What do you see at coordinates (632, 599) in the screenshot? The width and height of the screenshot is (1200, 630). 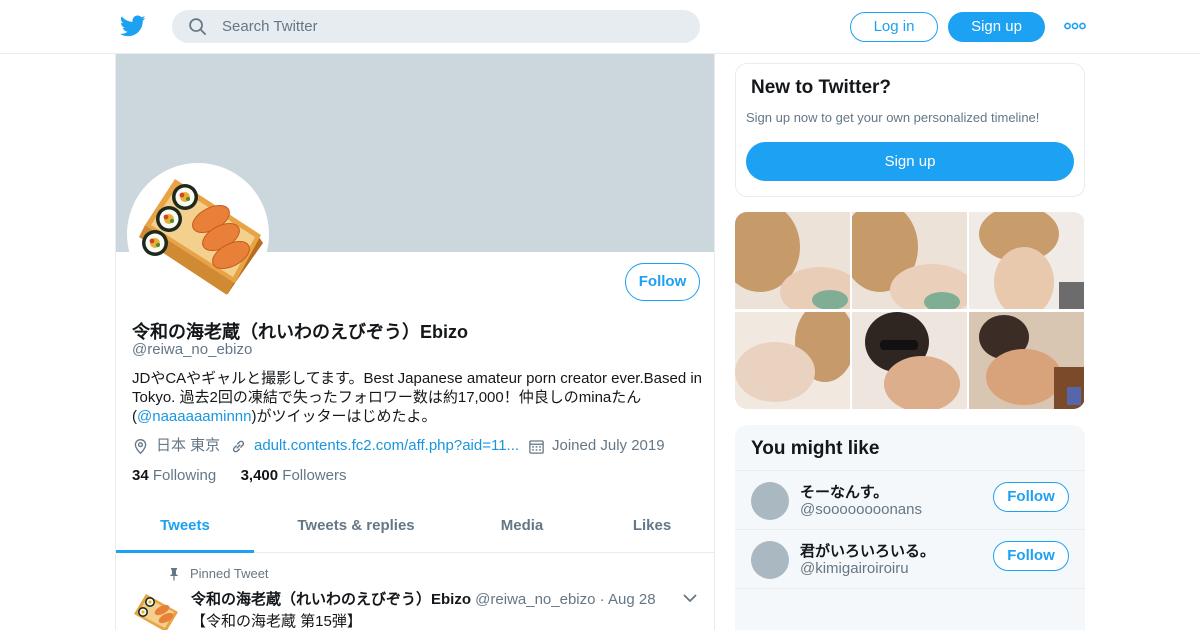 I see `tweet-date: Aug 28` at bounding box center [632, 599].